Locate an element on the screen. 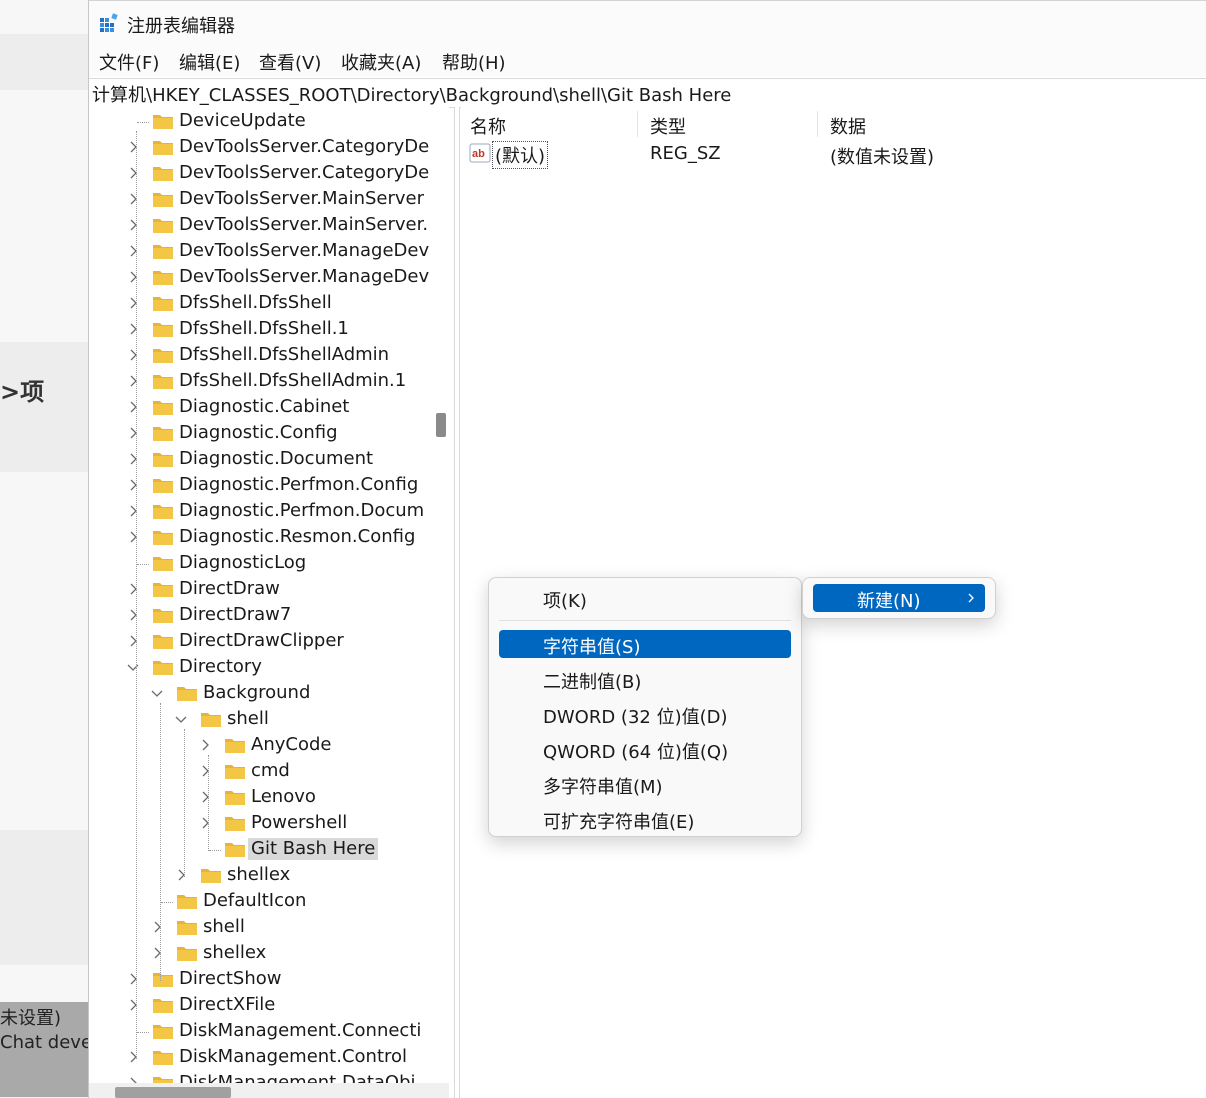 The image size is (1206, 1098). tree-node: Diagnostic.Perfmon.Docum is located at coordinates (269, 512).